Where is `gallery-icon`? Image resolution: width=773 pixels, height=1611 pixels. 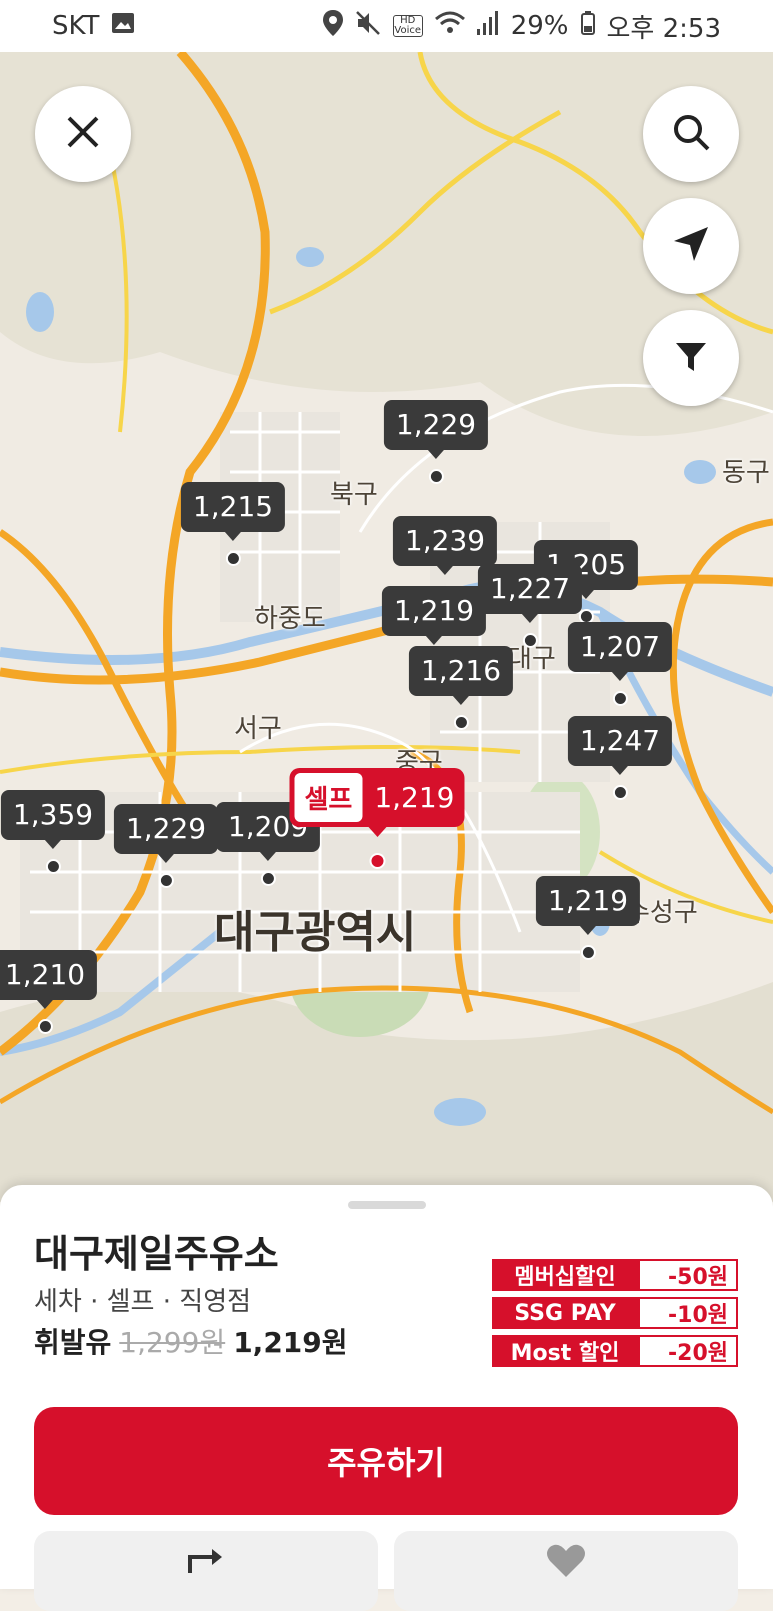
gallery-icon is located at coordinates (123, 26).